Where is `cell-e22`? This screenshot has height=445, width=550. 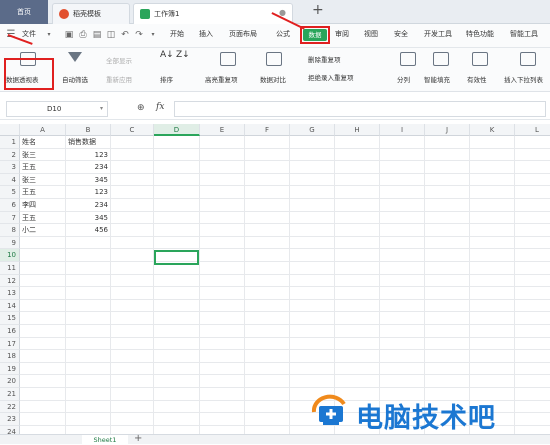
cell-e22 is located at coordinates (222, 407).